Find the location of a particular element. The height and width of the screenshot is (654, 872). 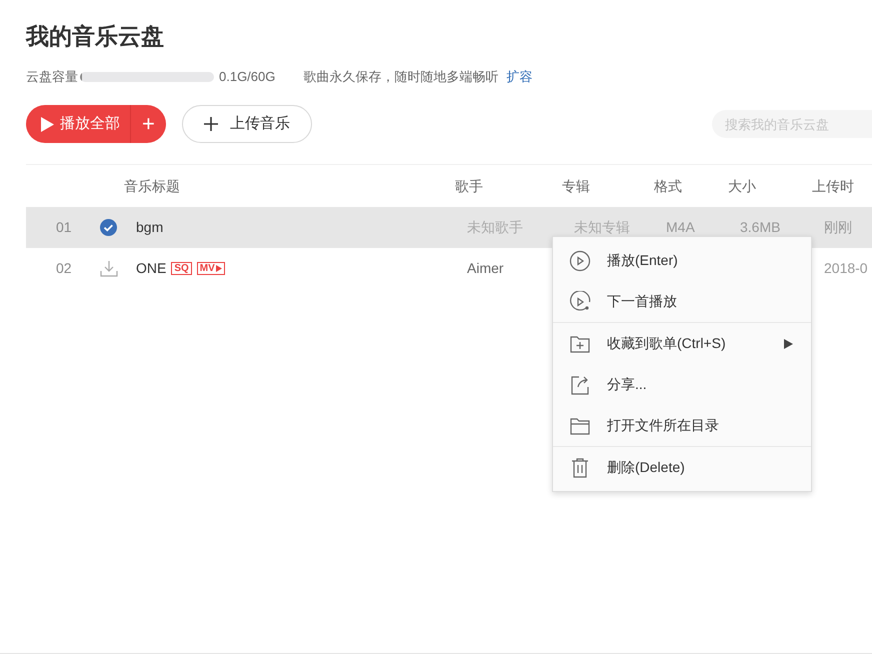

table-cell: 未知专辑 is located at coordinates (602, 227).